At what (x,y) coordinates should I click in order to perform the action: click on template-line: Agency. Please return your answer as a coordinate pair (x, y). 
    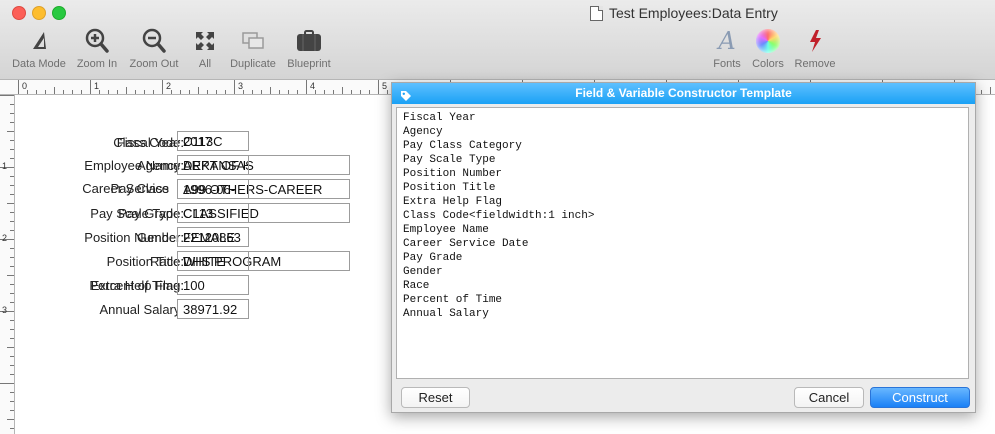
    Looking at the image, I should click on (423, 132).